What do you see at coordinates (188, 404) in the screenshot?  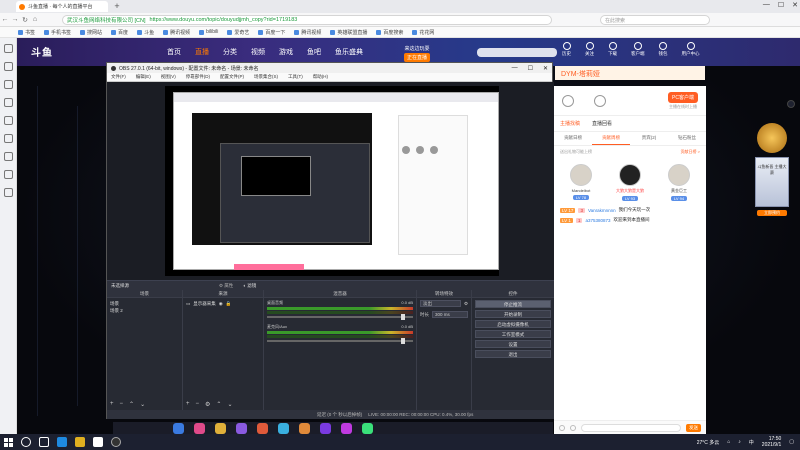 I see `add-icon: +` at bounding box center [188, 404].